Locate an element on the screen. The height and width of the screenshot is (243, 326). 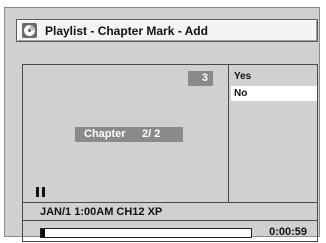
page-title: Playlist - Chapter Mark - Add is located at coordinates (126, 31).